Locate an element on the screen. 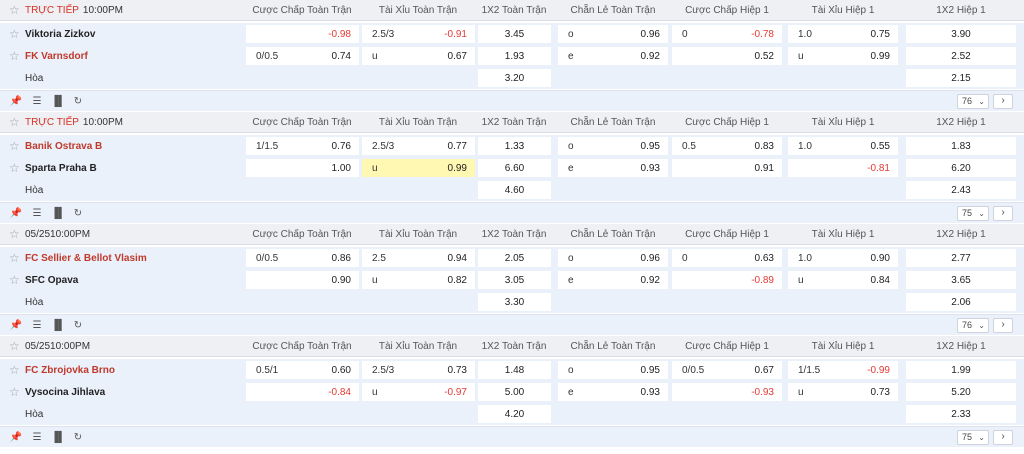 The height and width of the screenshot is (454, 1024). odds-cell-x12: 3.05 is located at coordinates (514, 280).